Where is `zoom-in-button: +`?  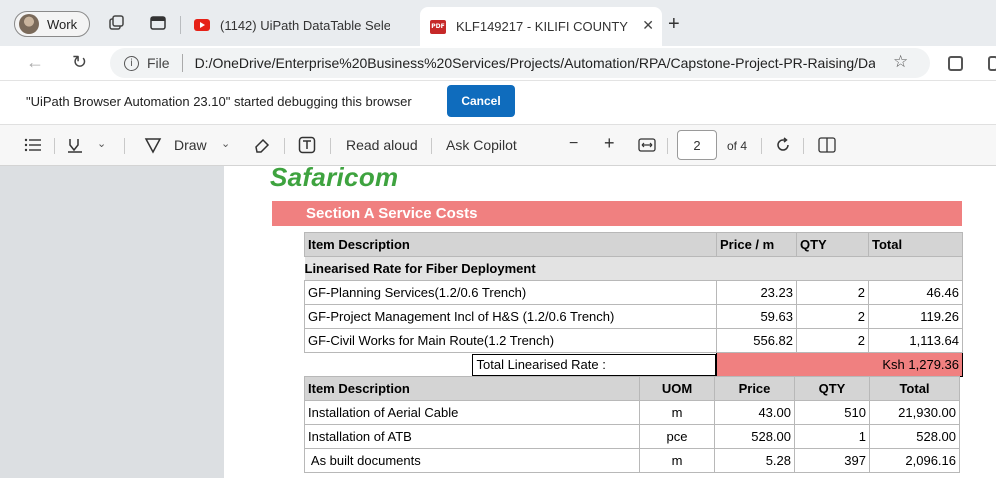
zoom-in-button: + is located at coordinates (609, 143).